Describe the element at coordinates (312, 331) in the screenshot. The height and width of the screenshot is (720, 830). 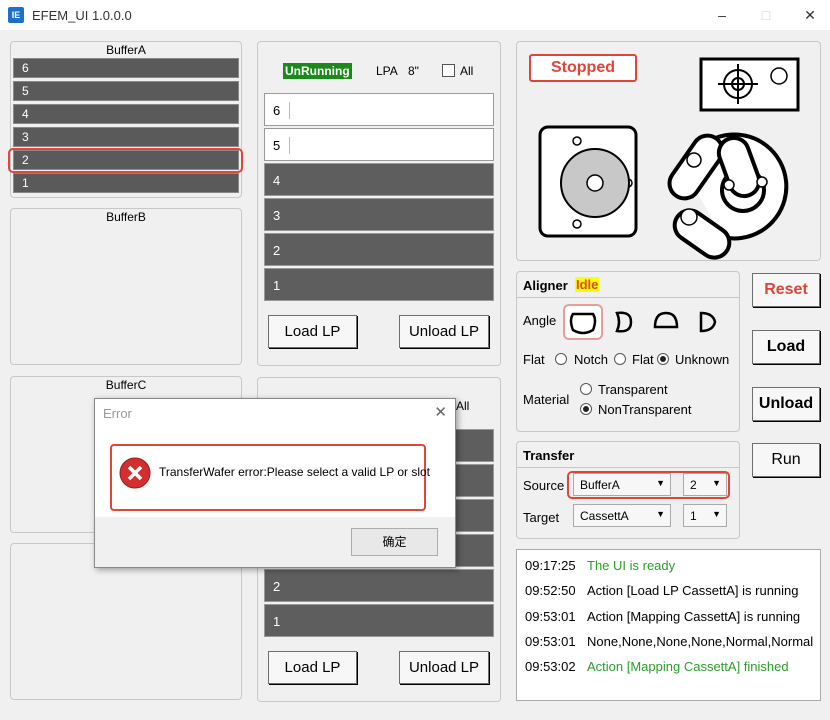
I see `lpa-load-button: Load LP` at that location.